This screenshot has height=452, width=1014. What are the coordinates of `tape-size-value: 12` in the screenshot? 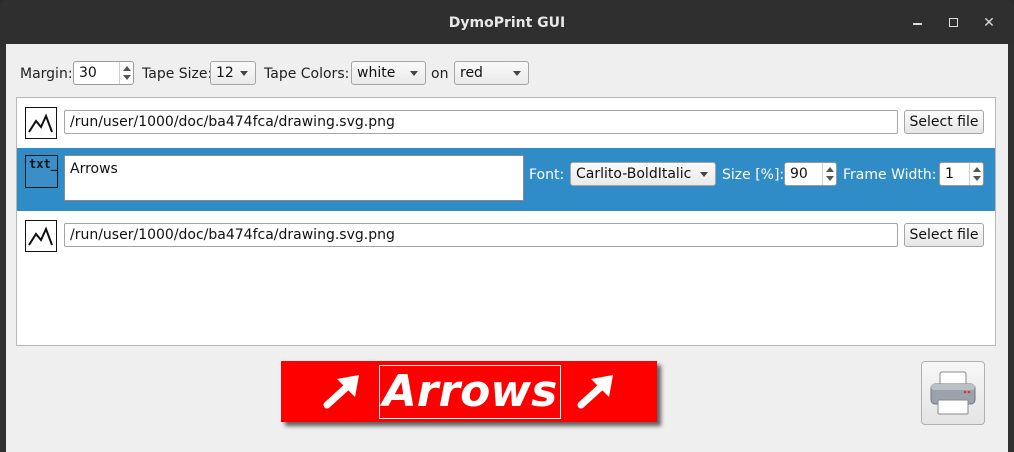 It's located at (225, 73).